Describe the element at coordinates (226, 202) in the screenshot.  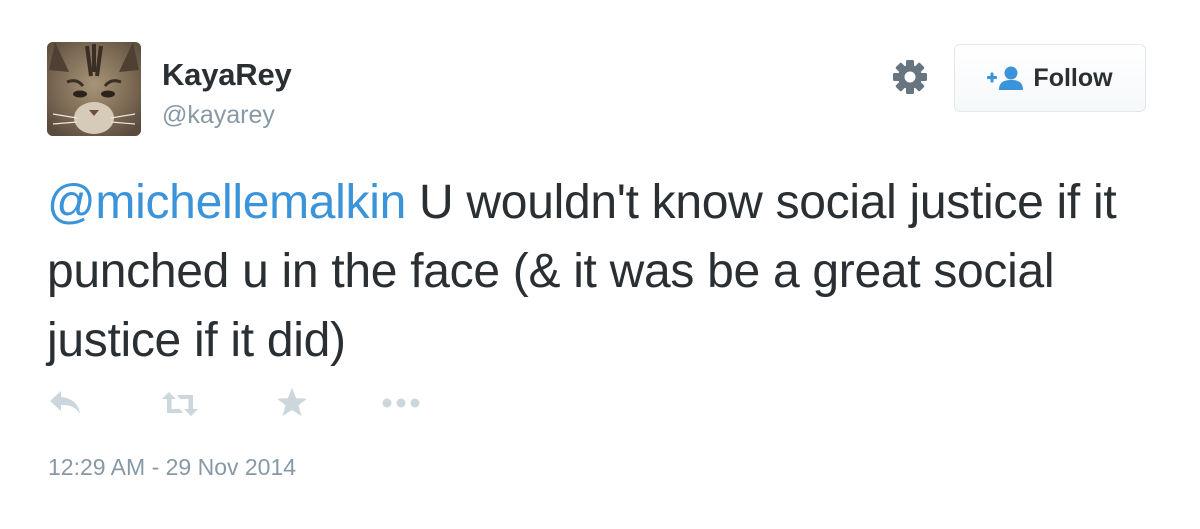
I see `mention-link: @michellemalkin` at that location.